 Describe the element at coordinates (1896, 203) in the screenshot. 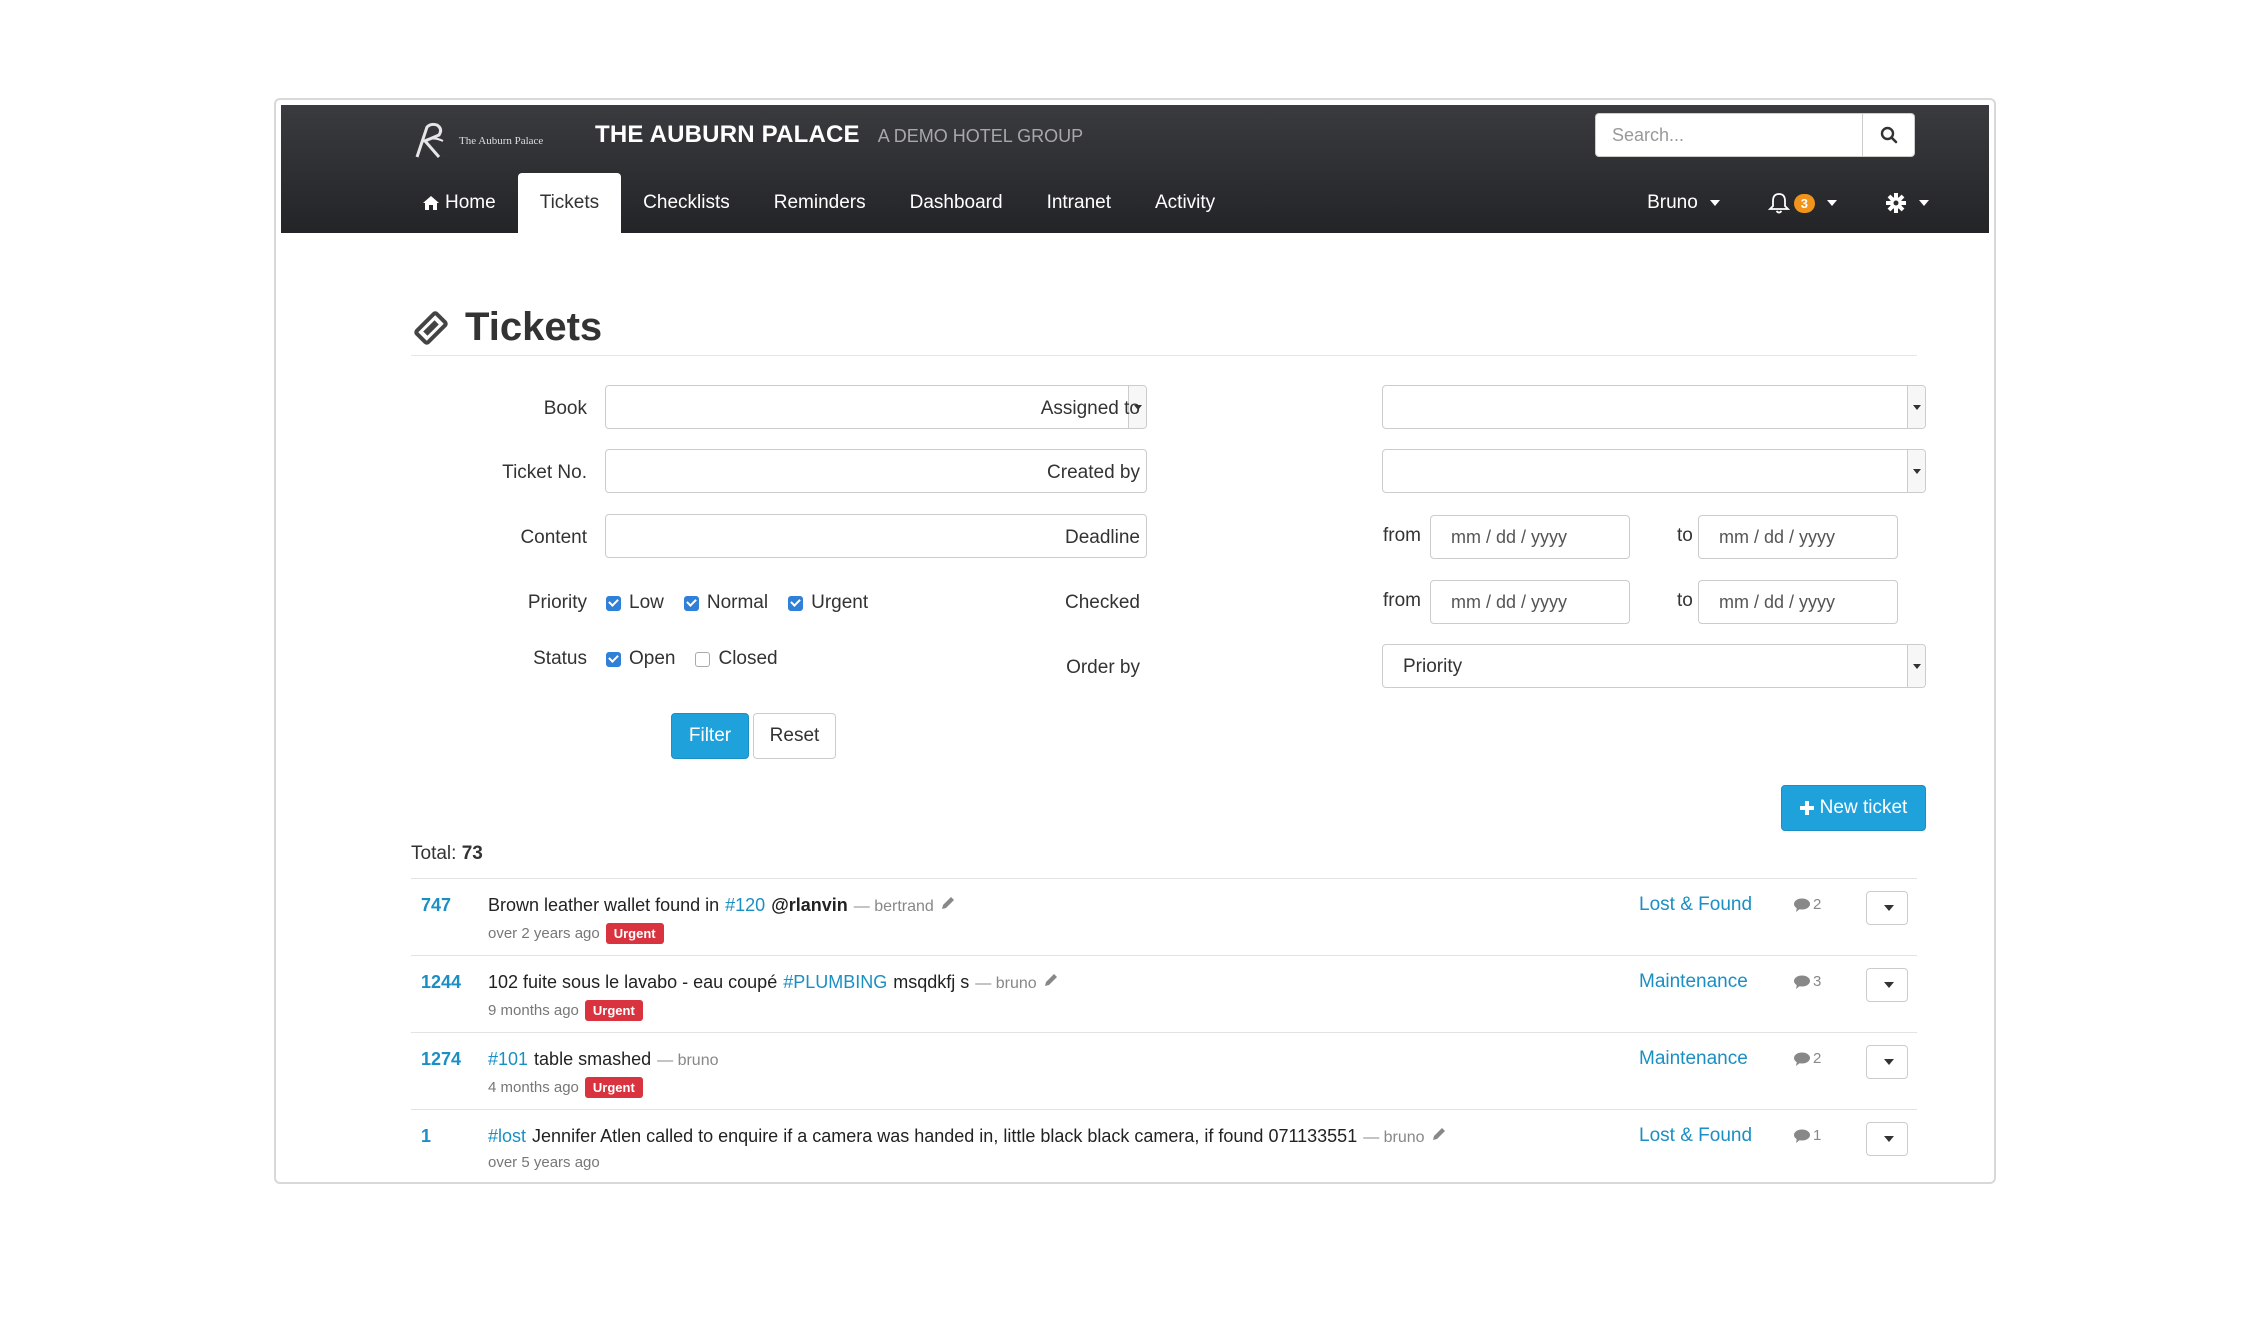

I see `gear-icon` at that location.